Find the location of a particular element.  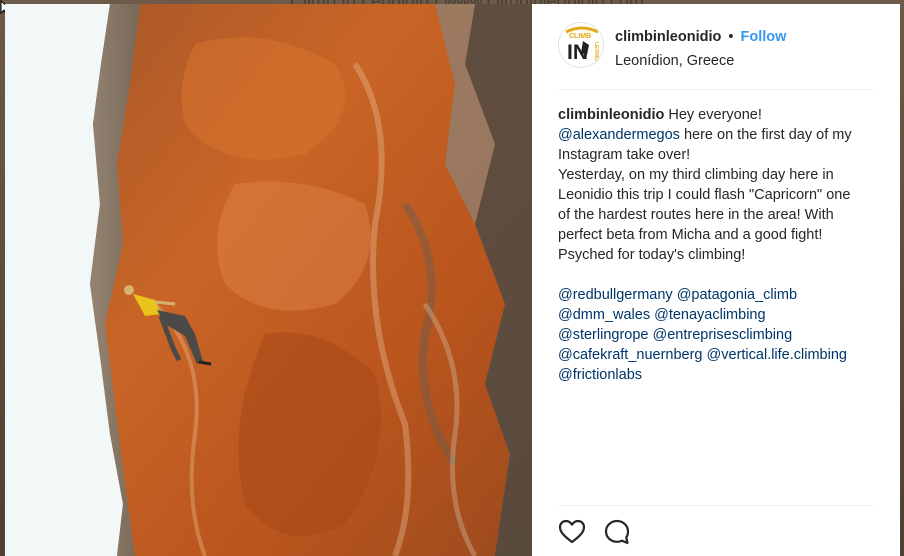

mention-link: @entreprisesclimbing is located at coordinates (723, 335).